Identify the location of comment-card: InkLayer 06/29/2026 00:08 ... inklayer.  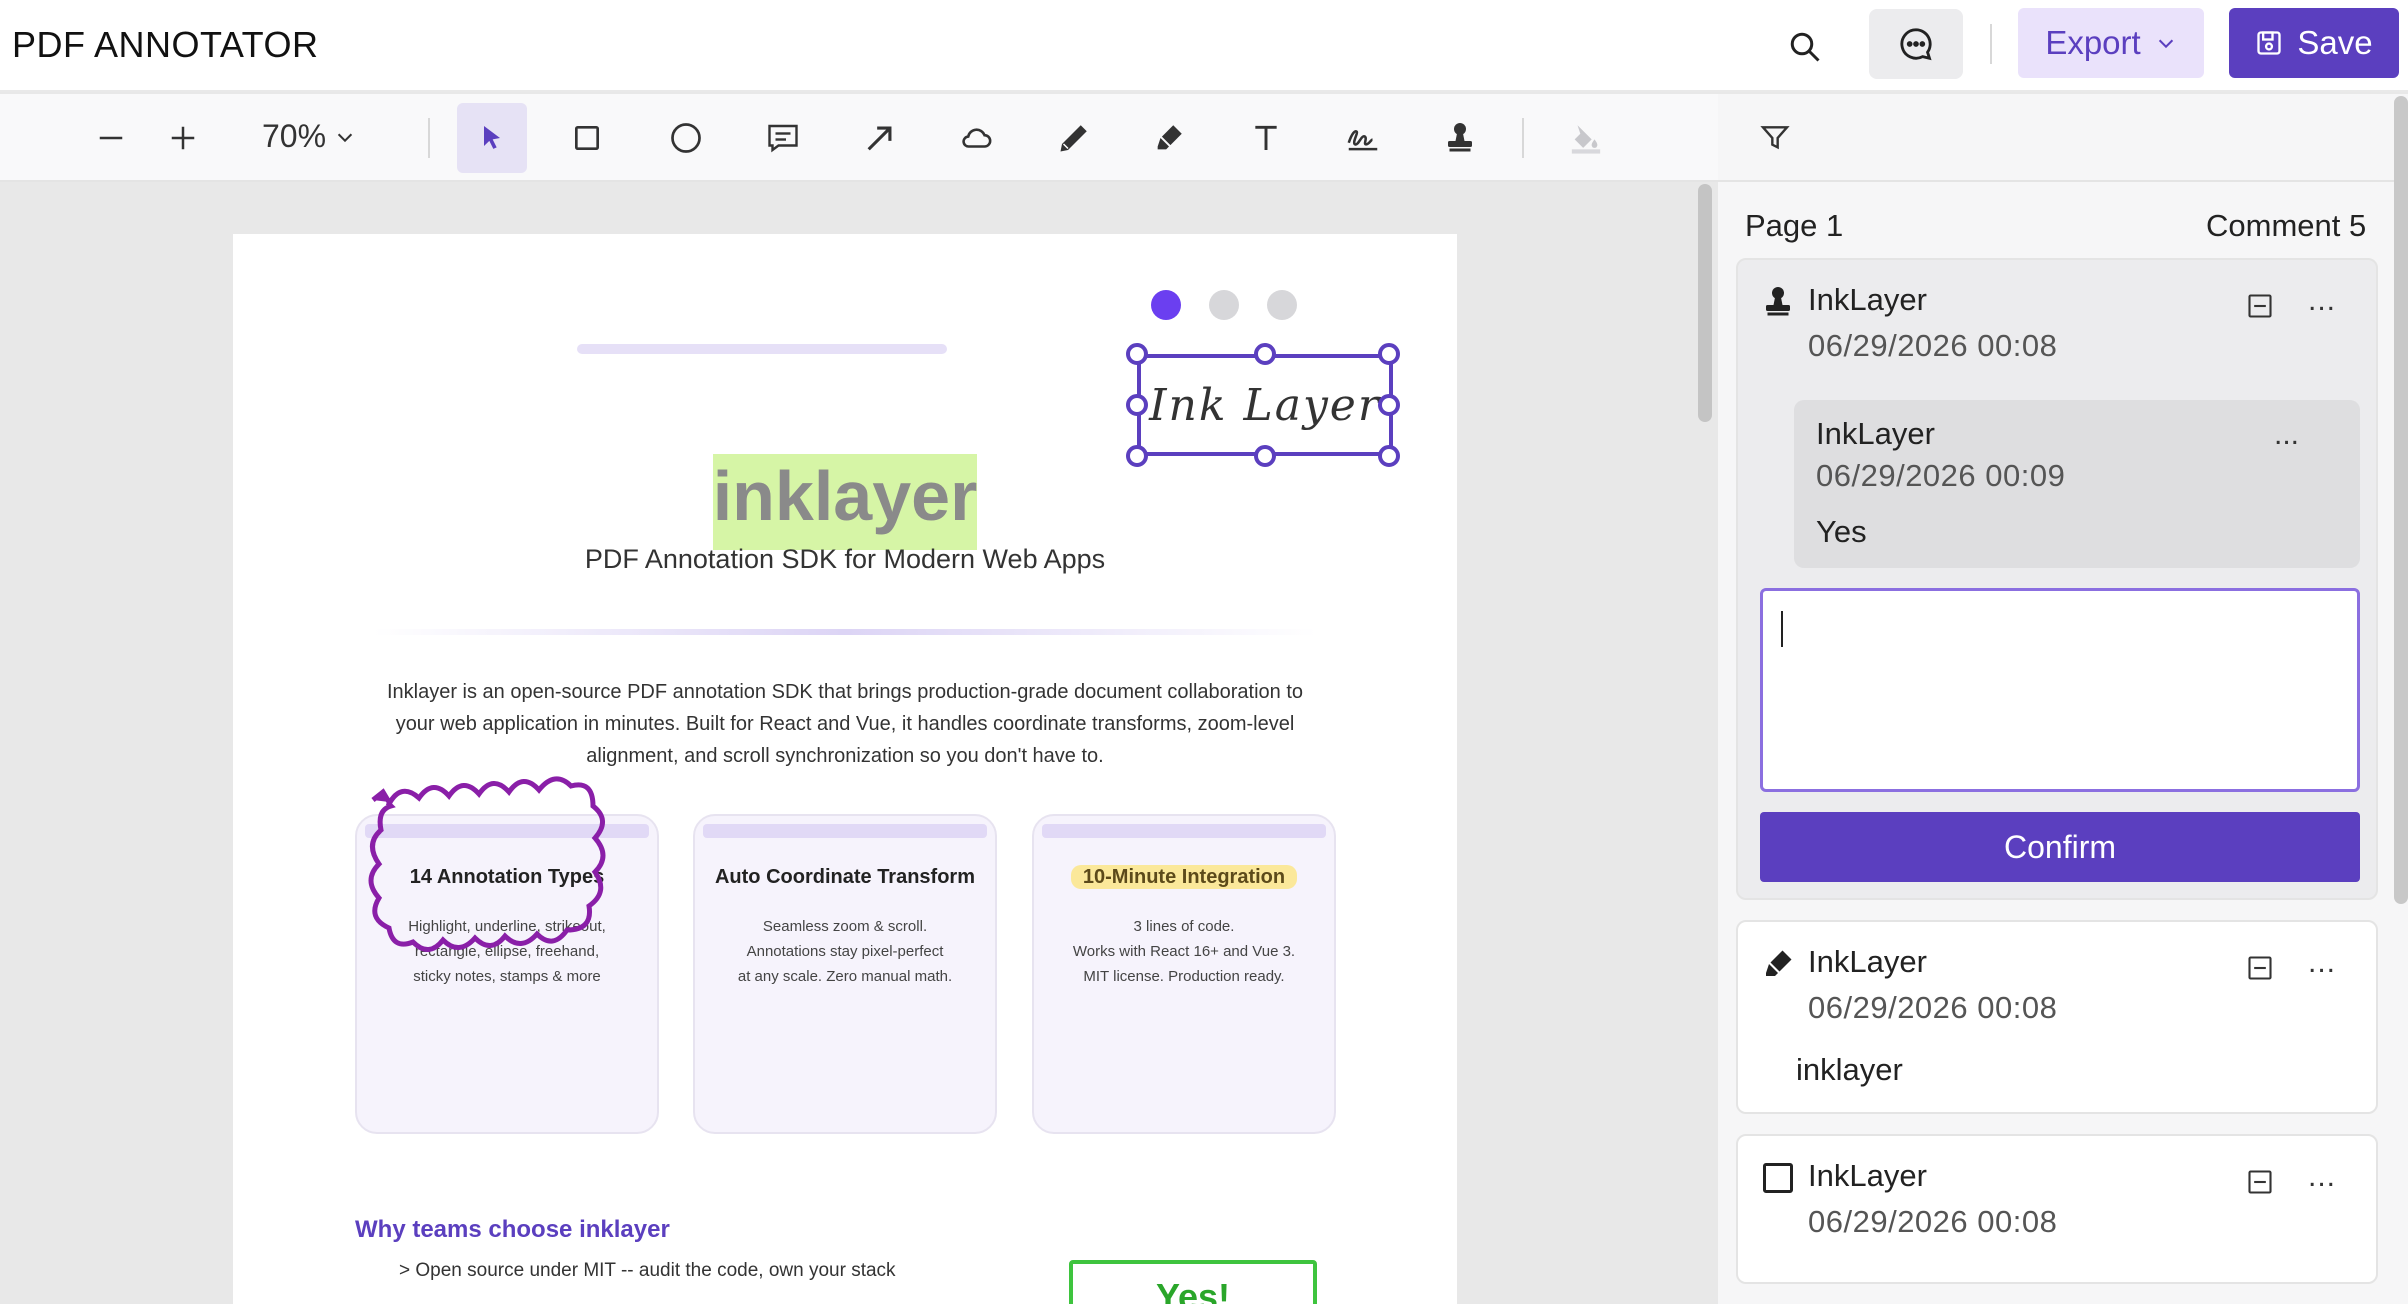
(2057, 1017).